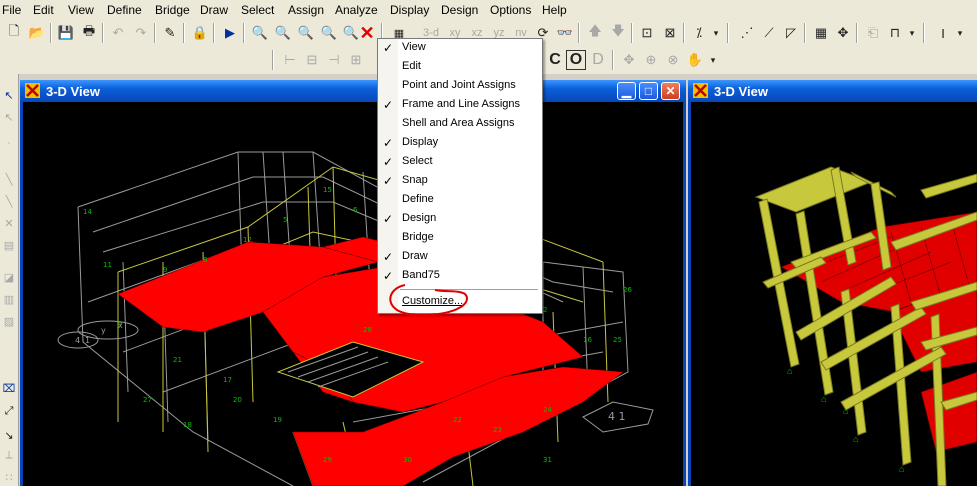 The image size is (977, 486). I want to click on window-titlebar: 3-D View, so click(832, 91).